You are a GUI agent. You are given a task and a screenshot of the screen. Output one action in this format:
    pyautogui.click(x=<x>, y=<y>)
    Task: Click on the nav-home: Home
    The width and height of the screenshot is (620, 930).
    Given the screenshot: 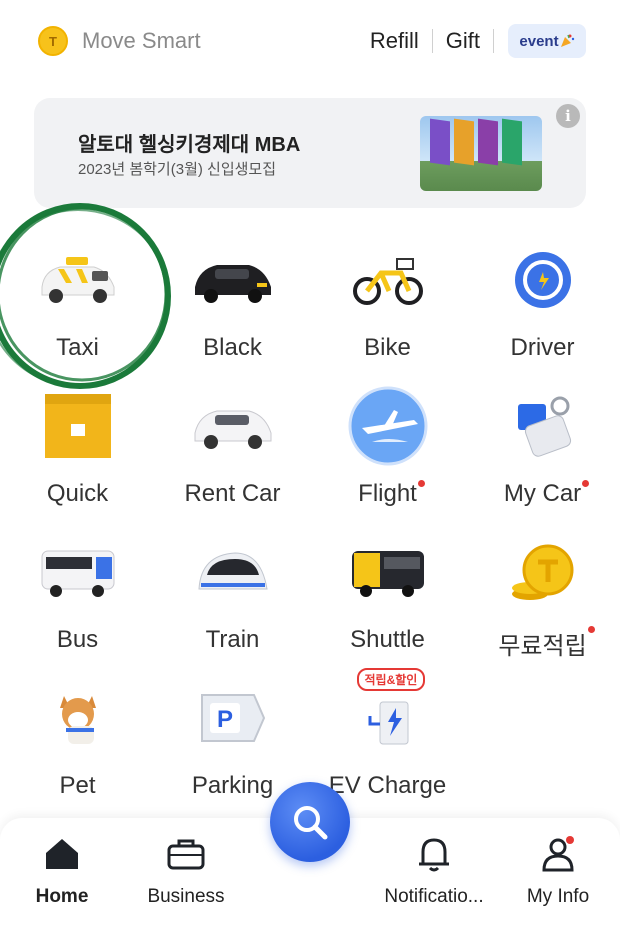 What is the action you would take?
    pyautogui.click(x=62, y=874)
    